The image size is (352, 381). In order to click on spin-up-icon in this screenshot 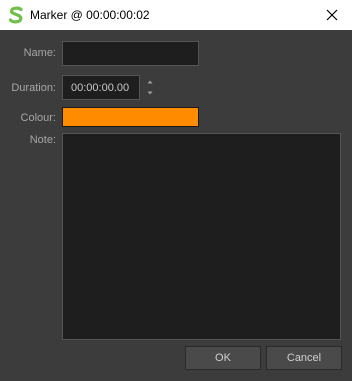, I will do `click(150, 82)`.